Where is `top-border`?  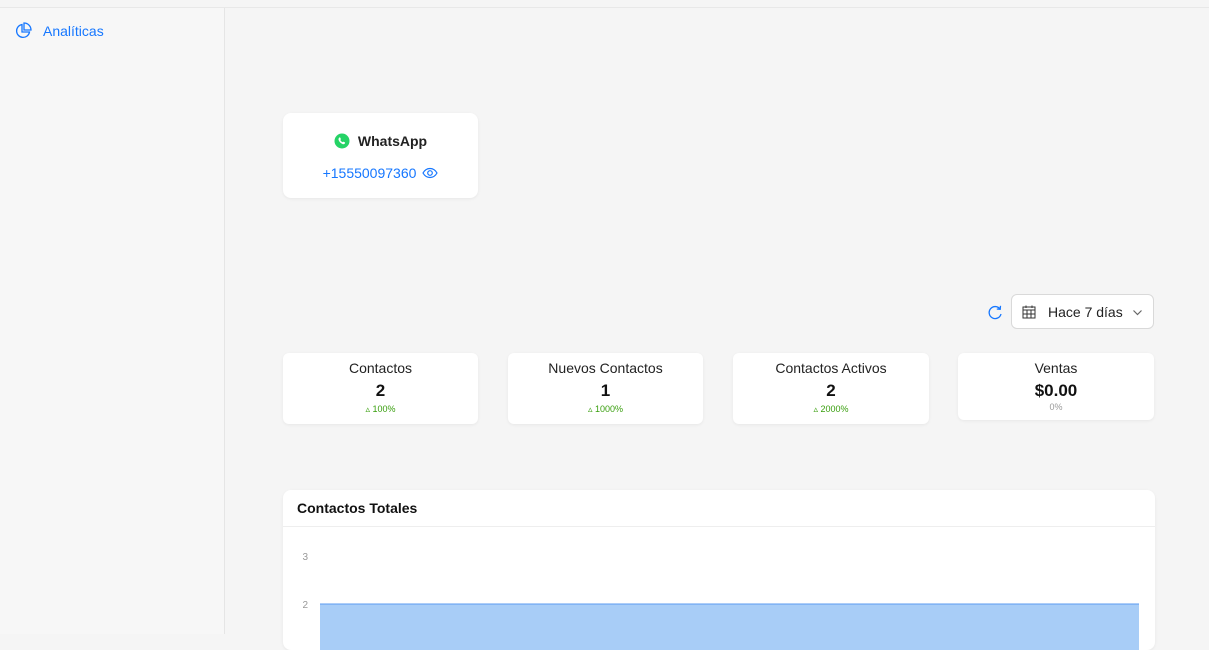 top-border is located at coordinates (604, 4).